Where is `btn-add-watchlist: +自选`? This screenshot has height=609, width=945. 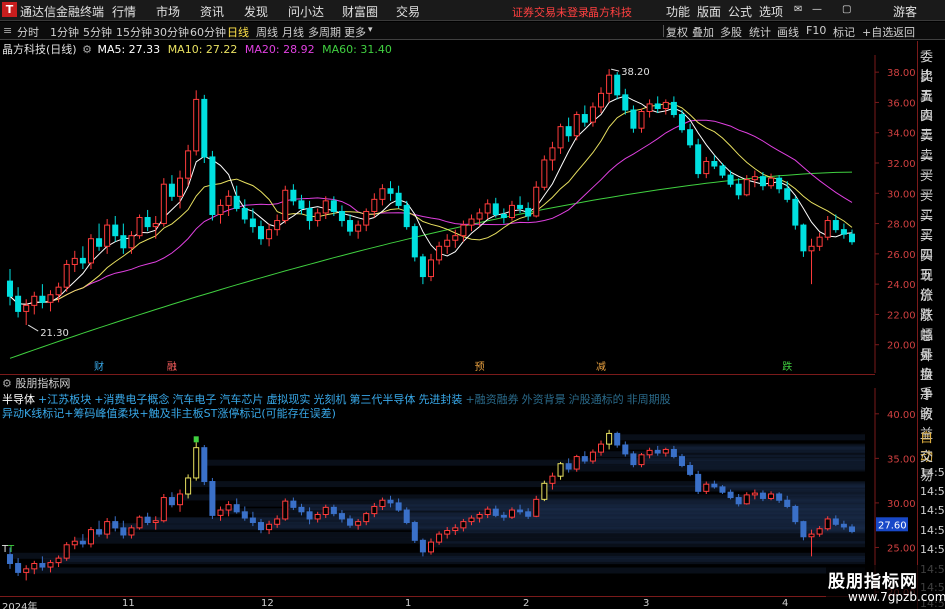 btn-add-watchlist: +自选 is located at coordinates (877, 32).